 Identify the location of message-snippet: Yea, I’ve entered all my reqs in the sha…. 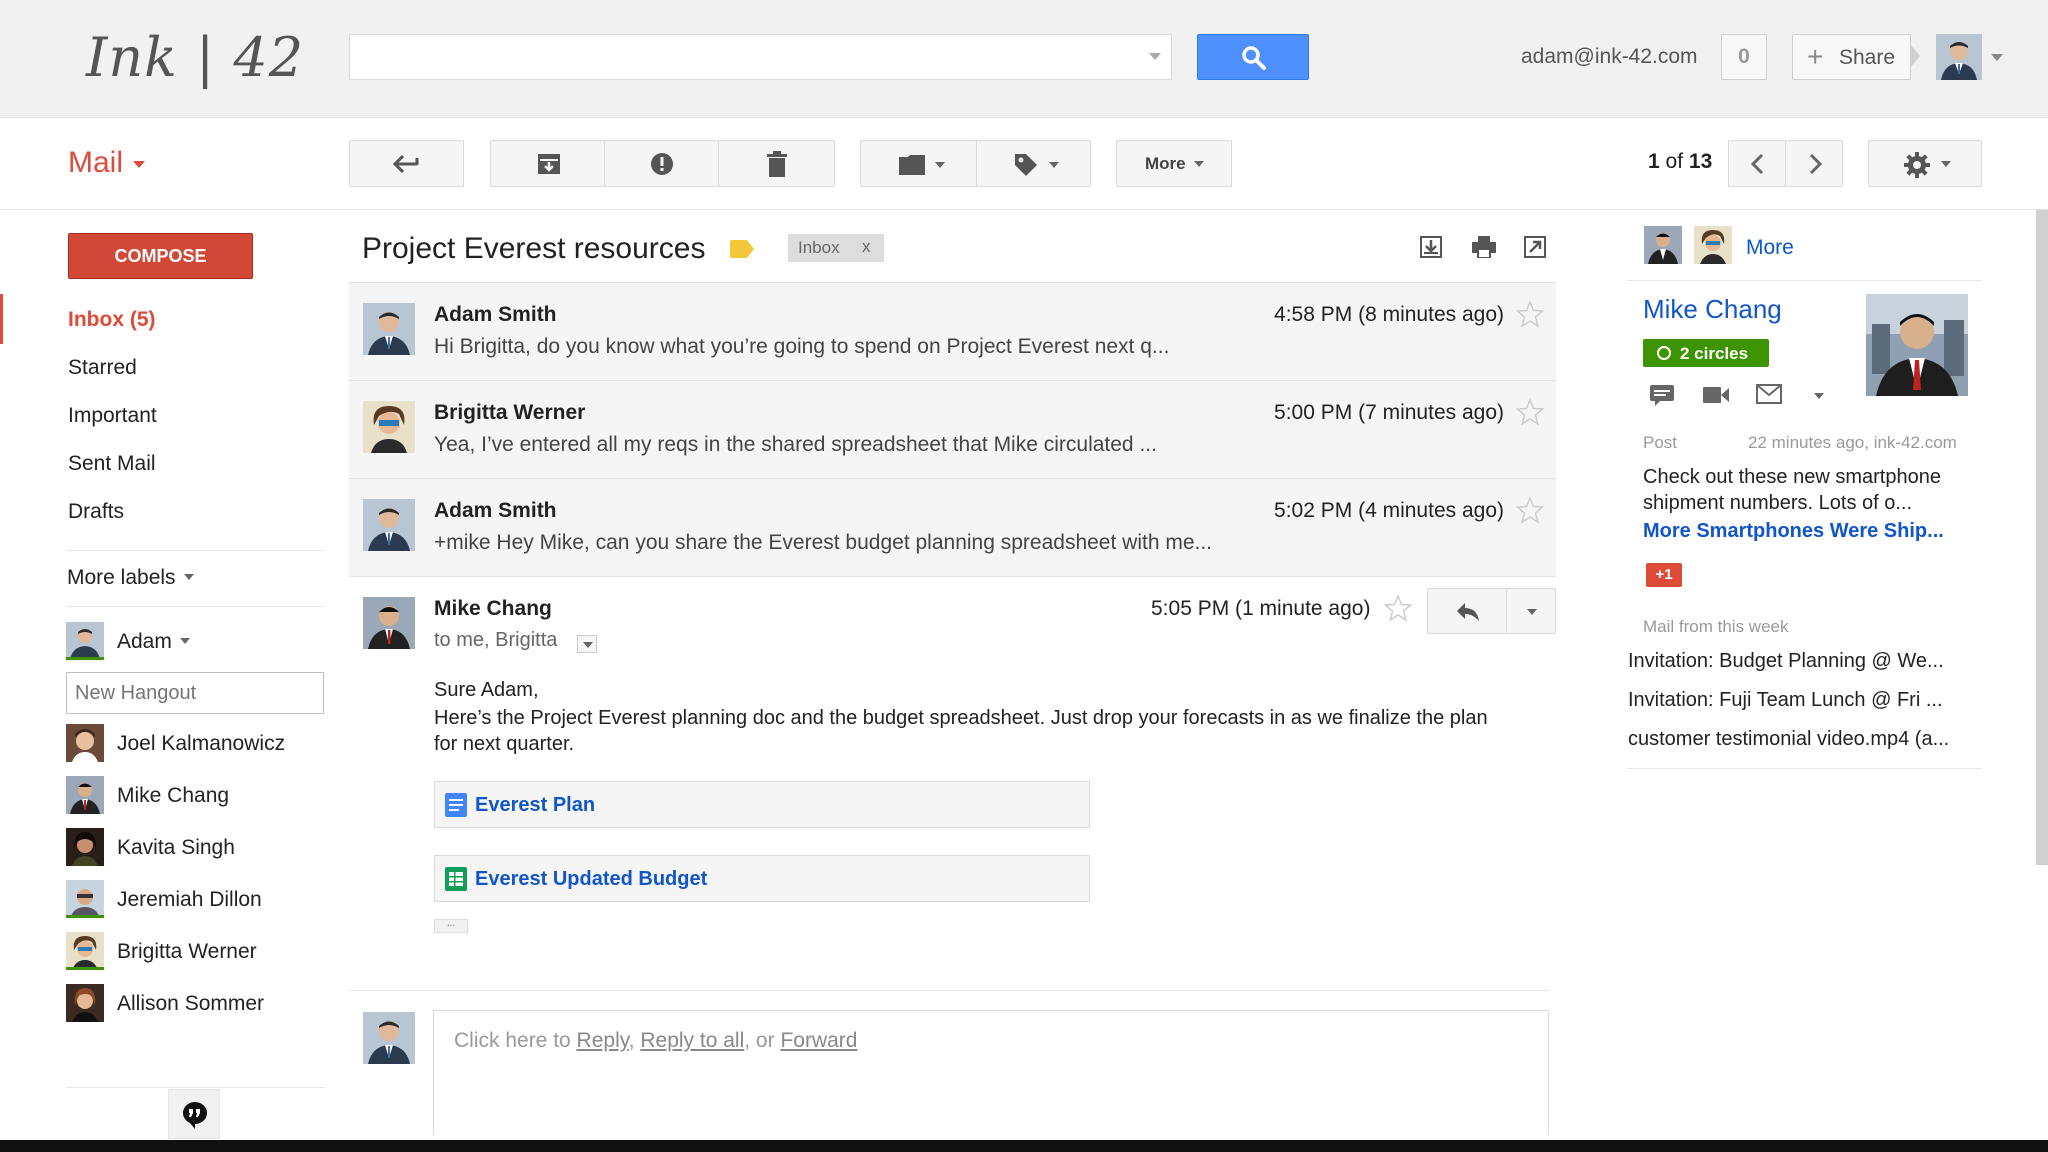
(795, 444).